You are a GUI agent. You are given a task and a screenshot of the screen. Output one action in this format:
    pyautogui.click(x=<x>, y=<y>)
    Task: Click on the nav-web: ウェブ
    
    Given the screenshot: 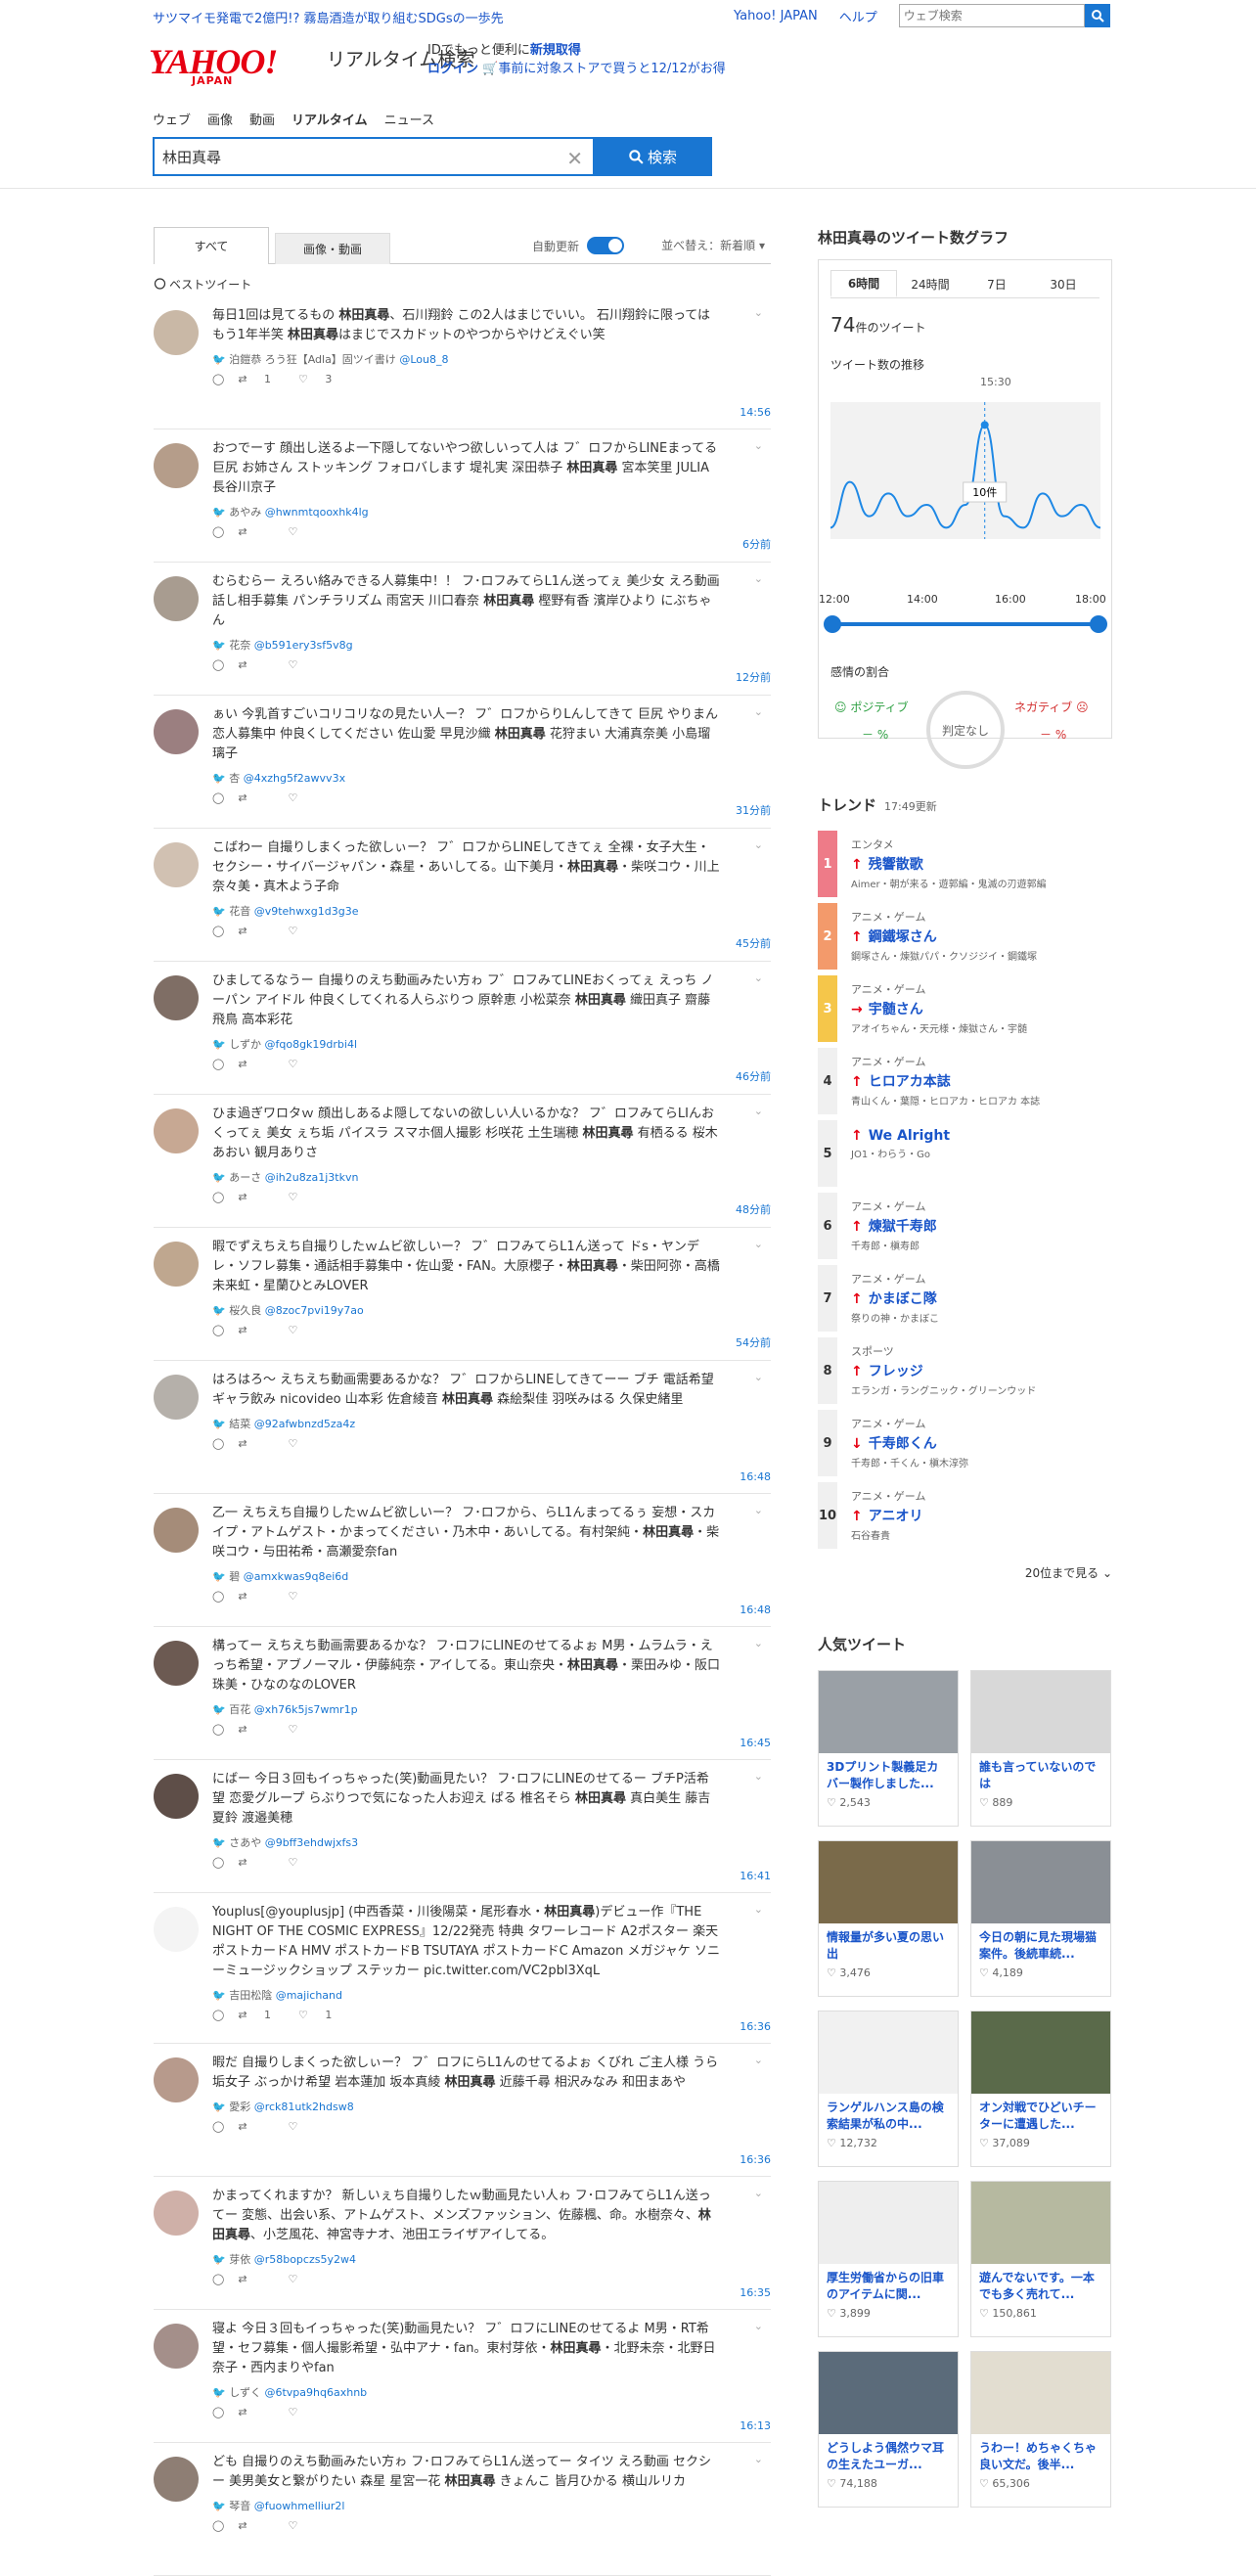 What is the action you would take?
    pyautogui.click(x=172, y=119)
    